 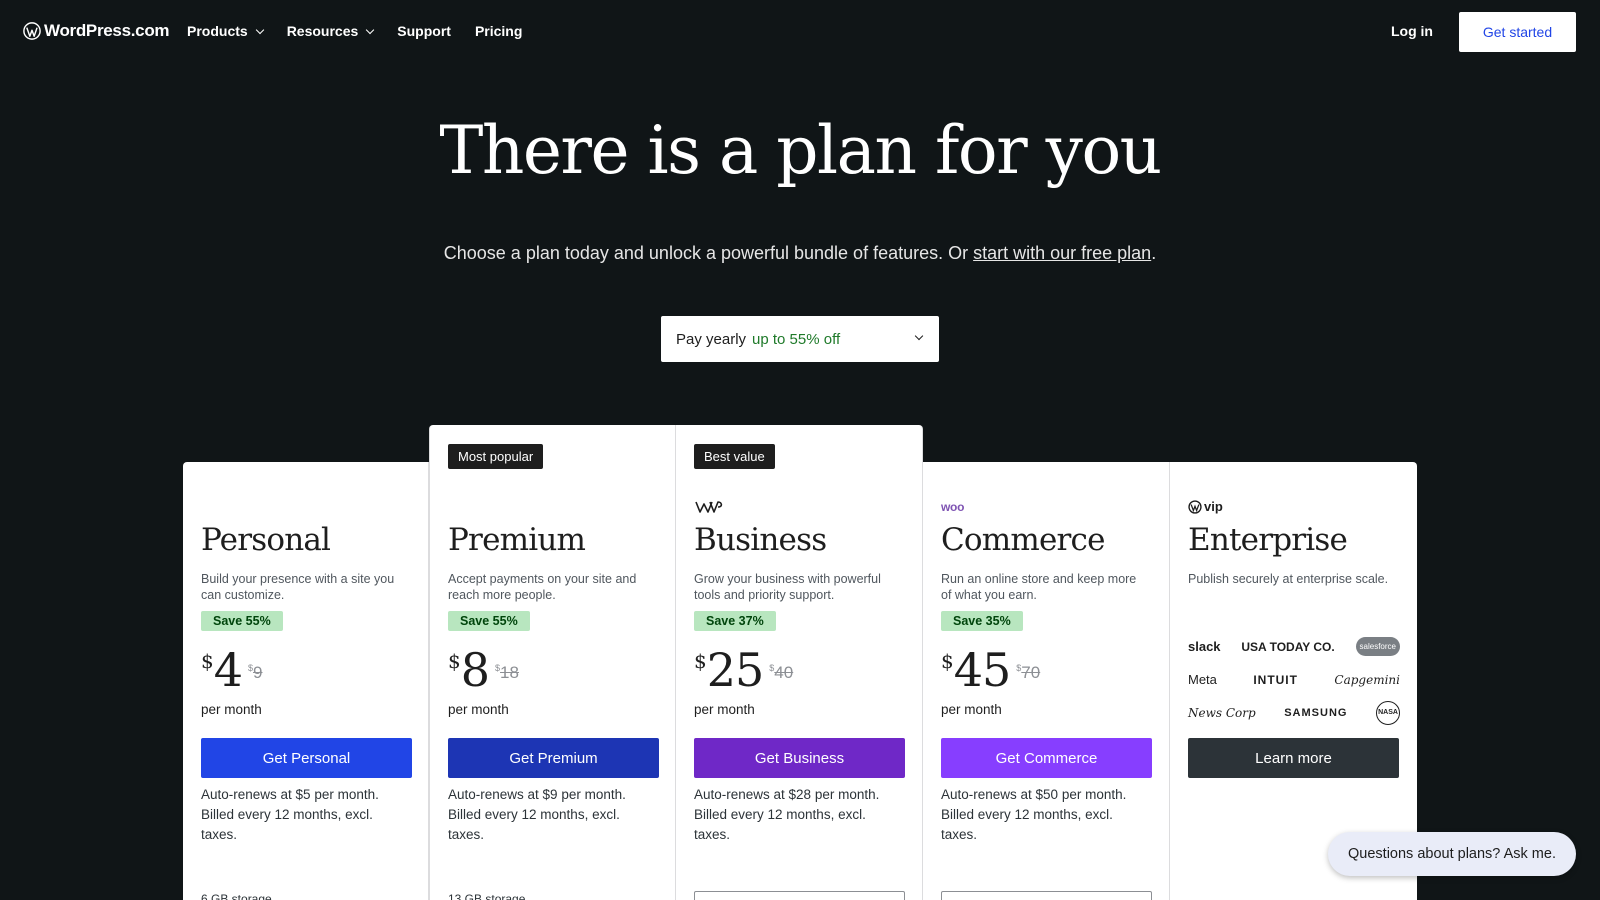 What do you see at coordinates (1412, 31) in the screenshot?
I see `login-link: Log in` at bounding box center [1412, 31].